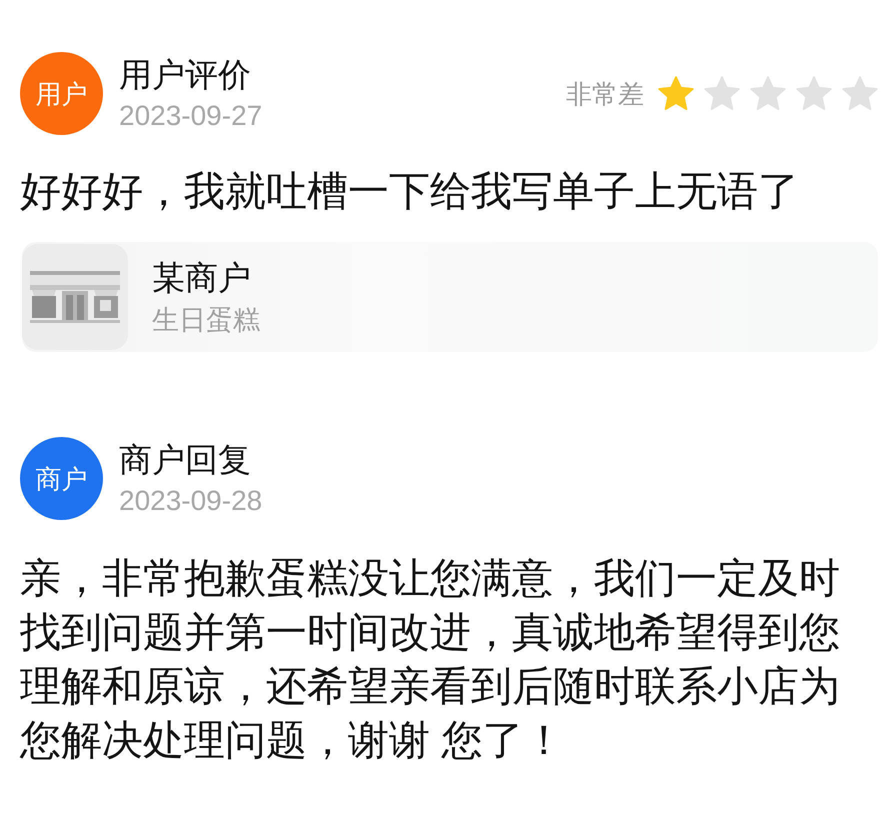  I want to click on shop-name: 某商户, so click(202, 278).